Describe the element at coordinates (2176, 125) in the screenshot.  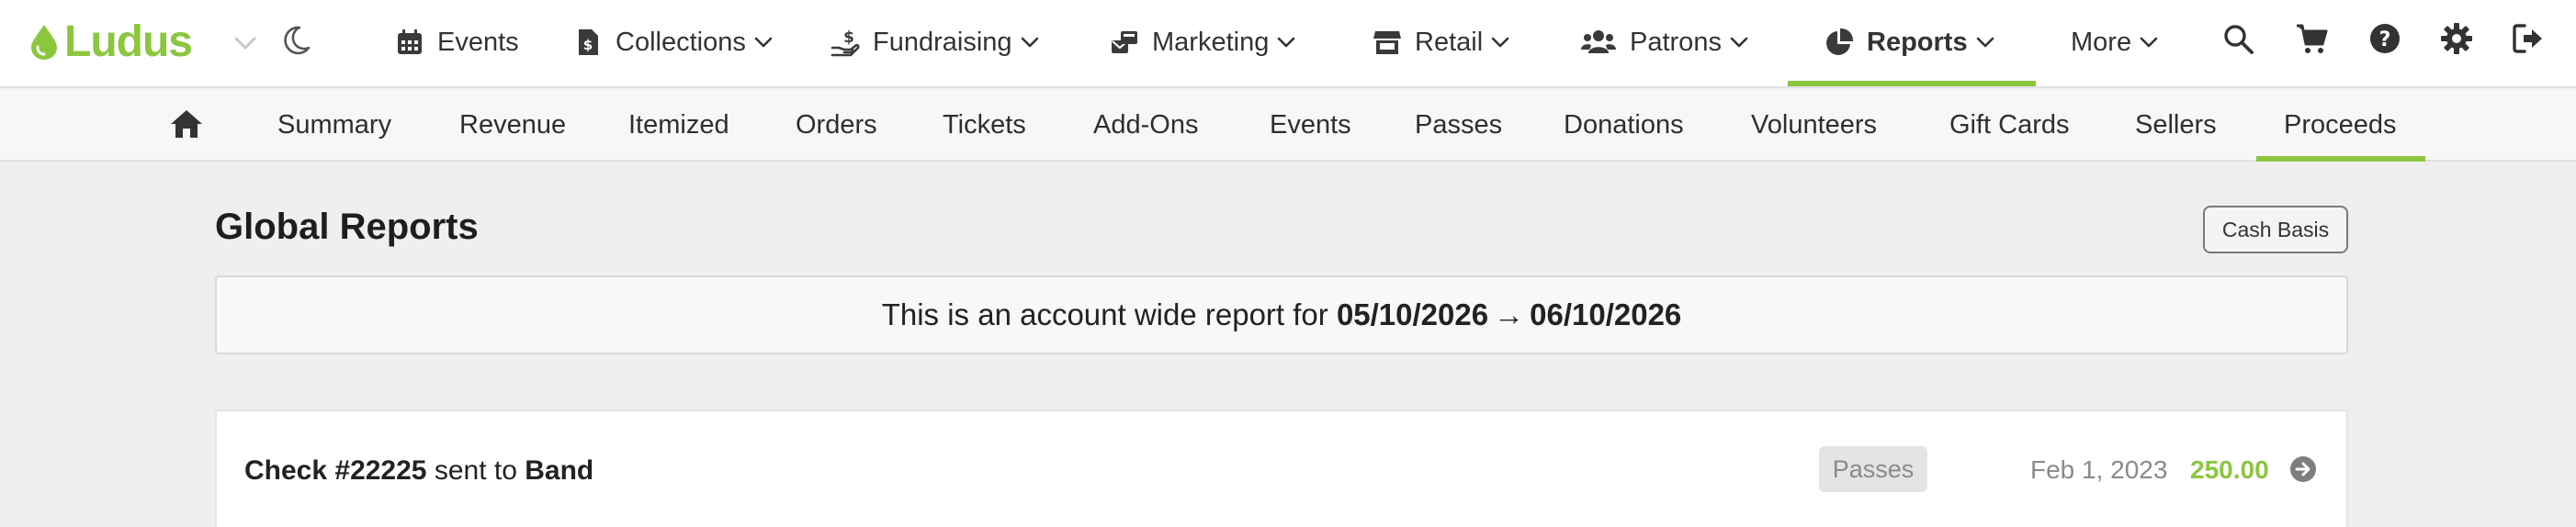
I see `subnav-item-sellers: Sellers` at that location.